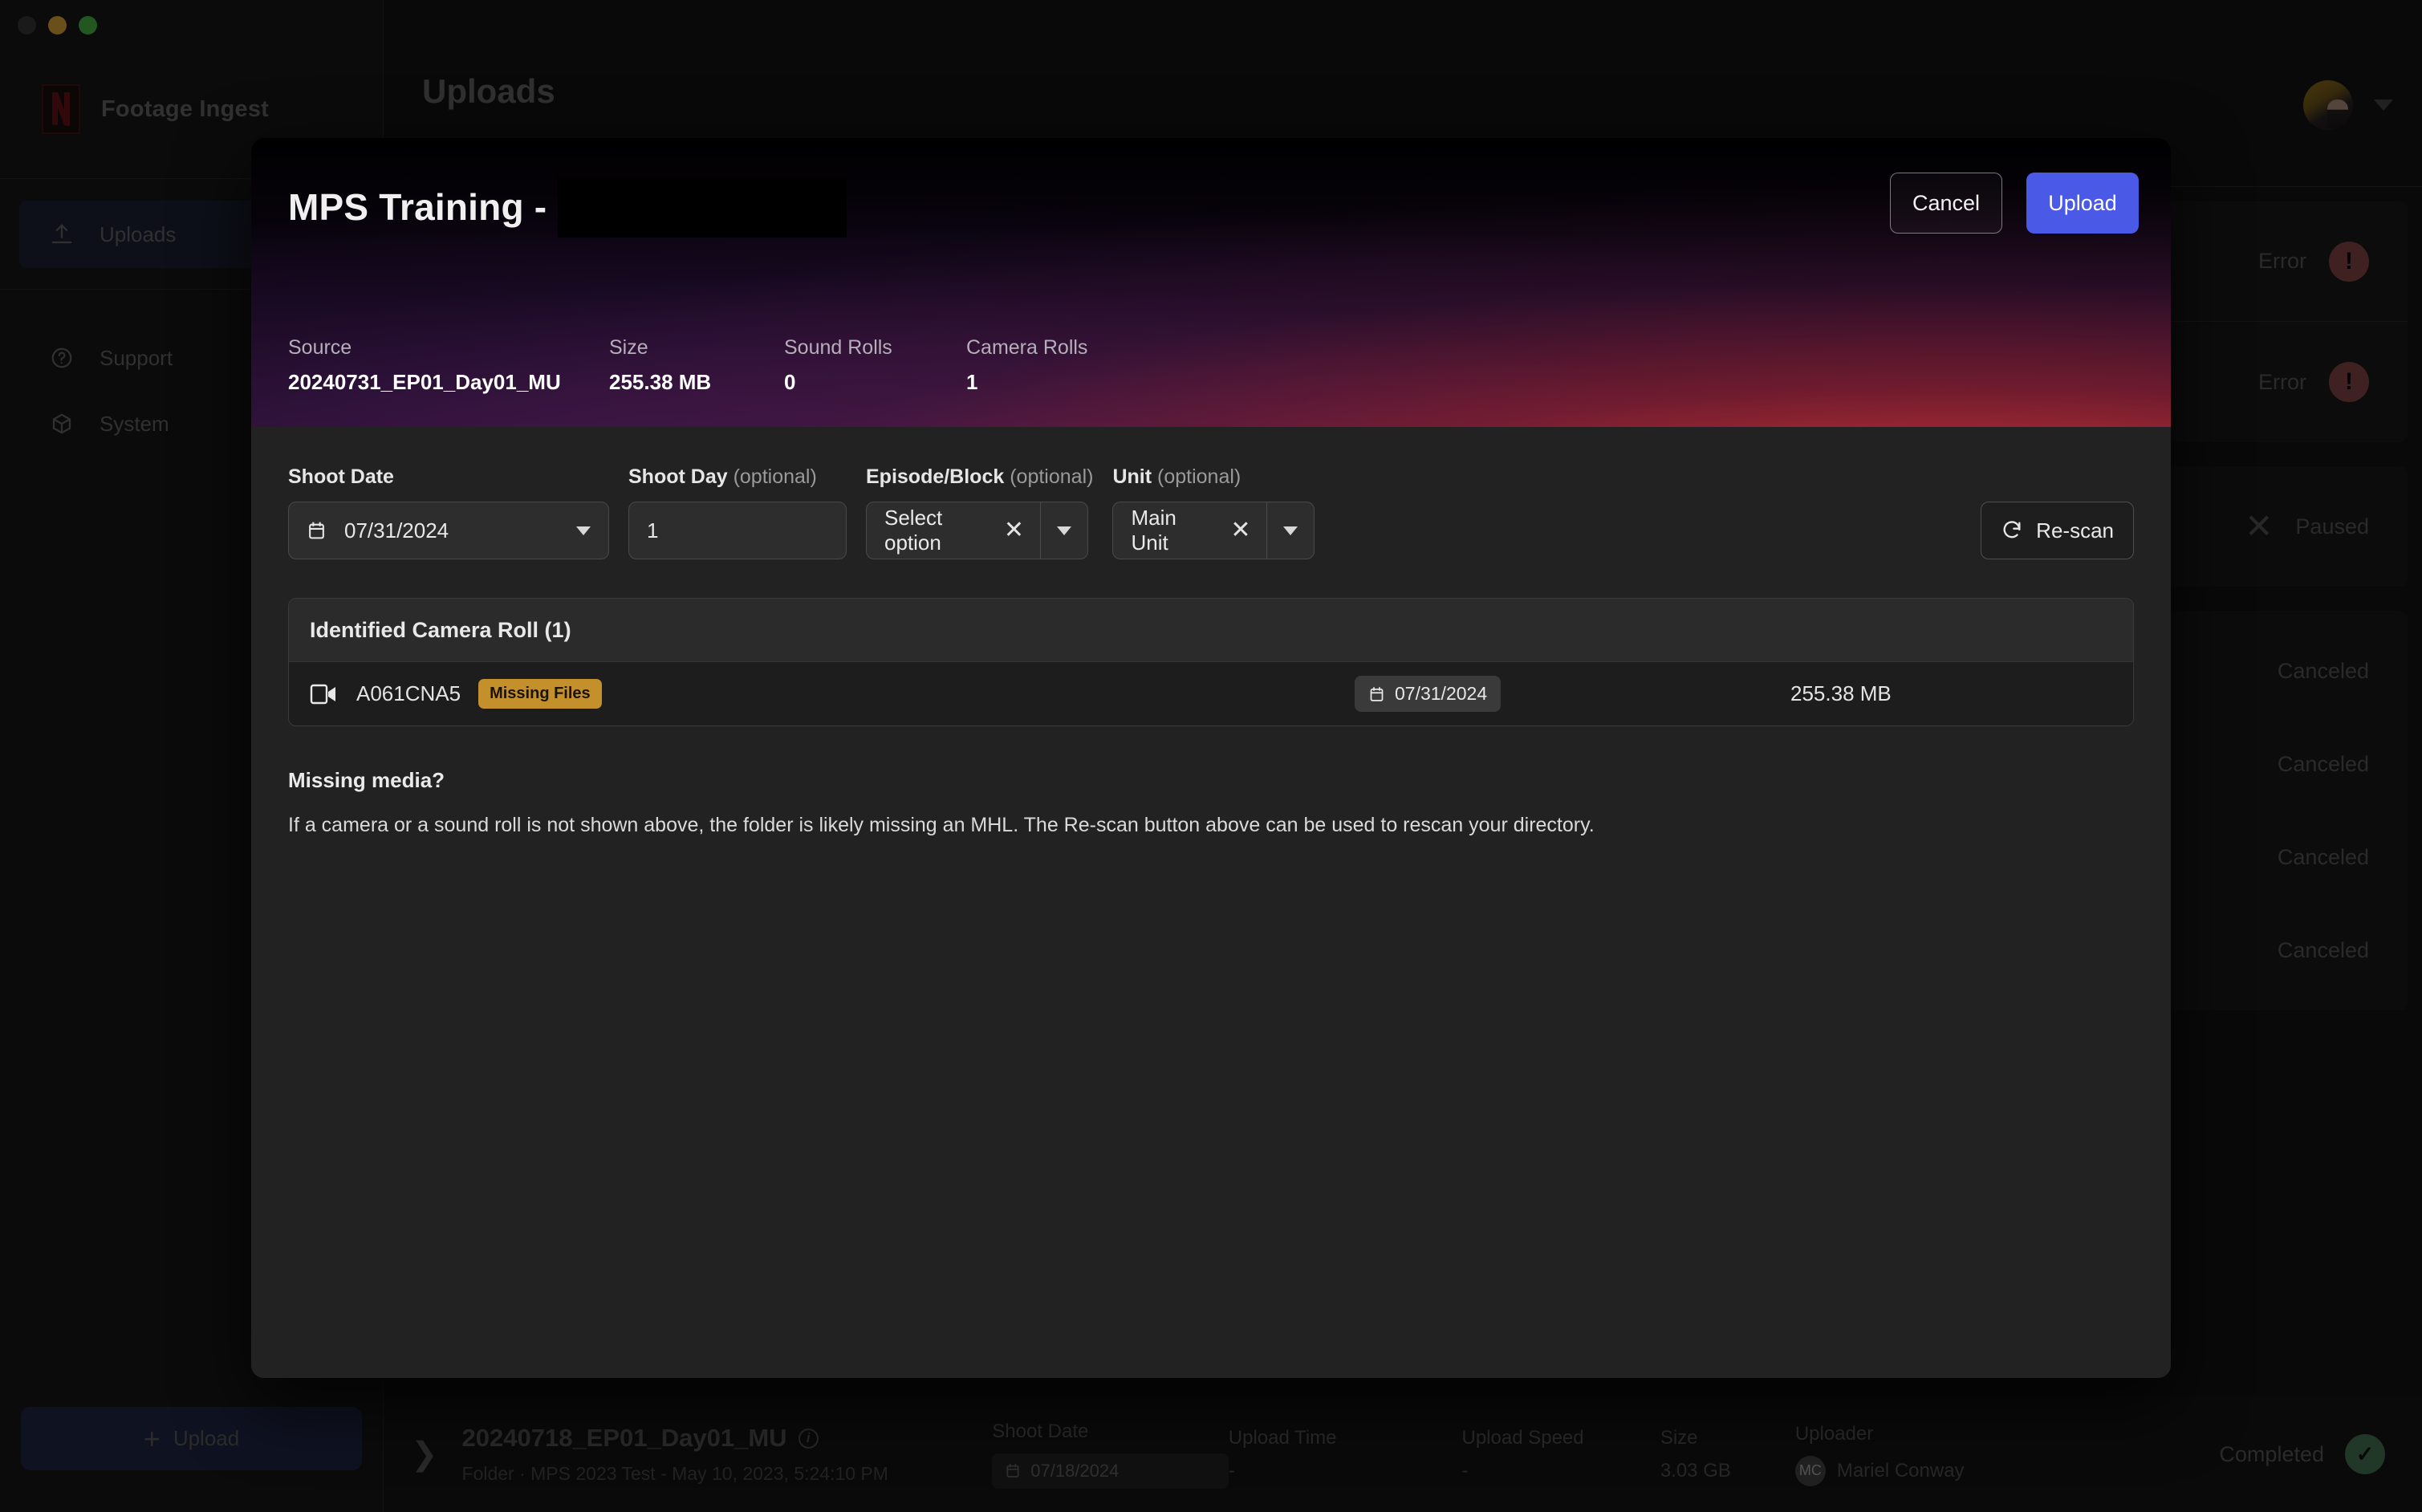  I want to click on rescan-button: Re-scan, so click(2057, 531).